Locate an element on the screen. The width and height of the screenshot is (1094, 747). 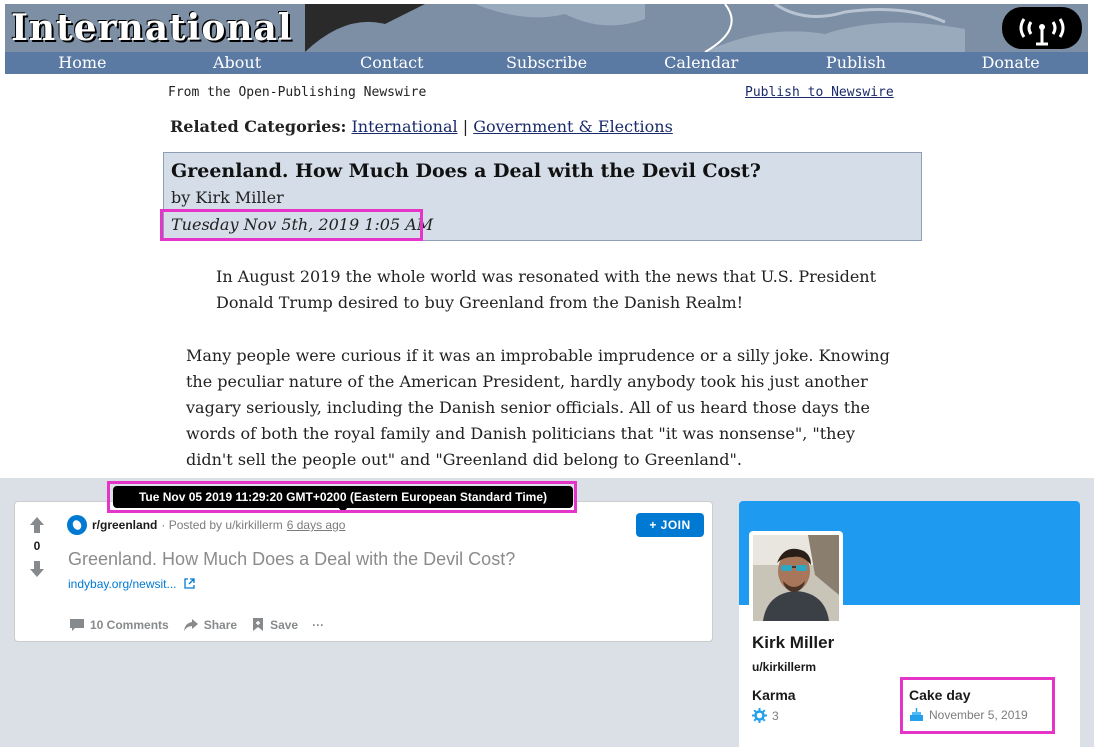
category-link-international: International is located at coordinates (404, 126).